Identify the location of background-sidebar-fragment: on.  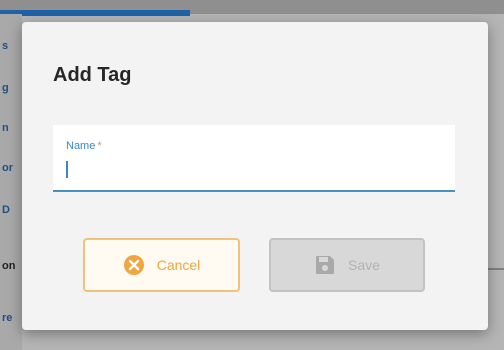
(9, 266).